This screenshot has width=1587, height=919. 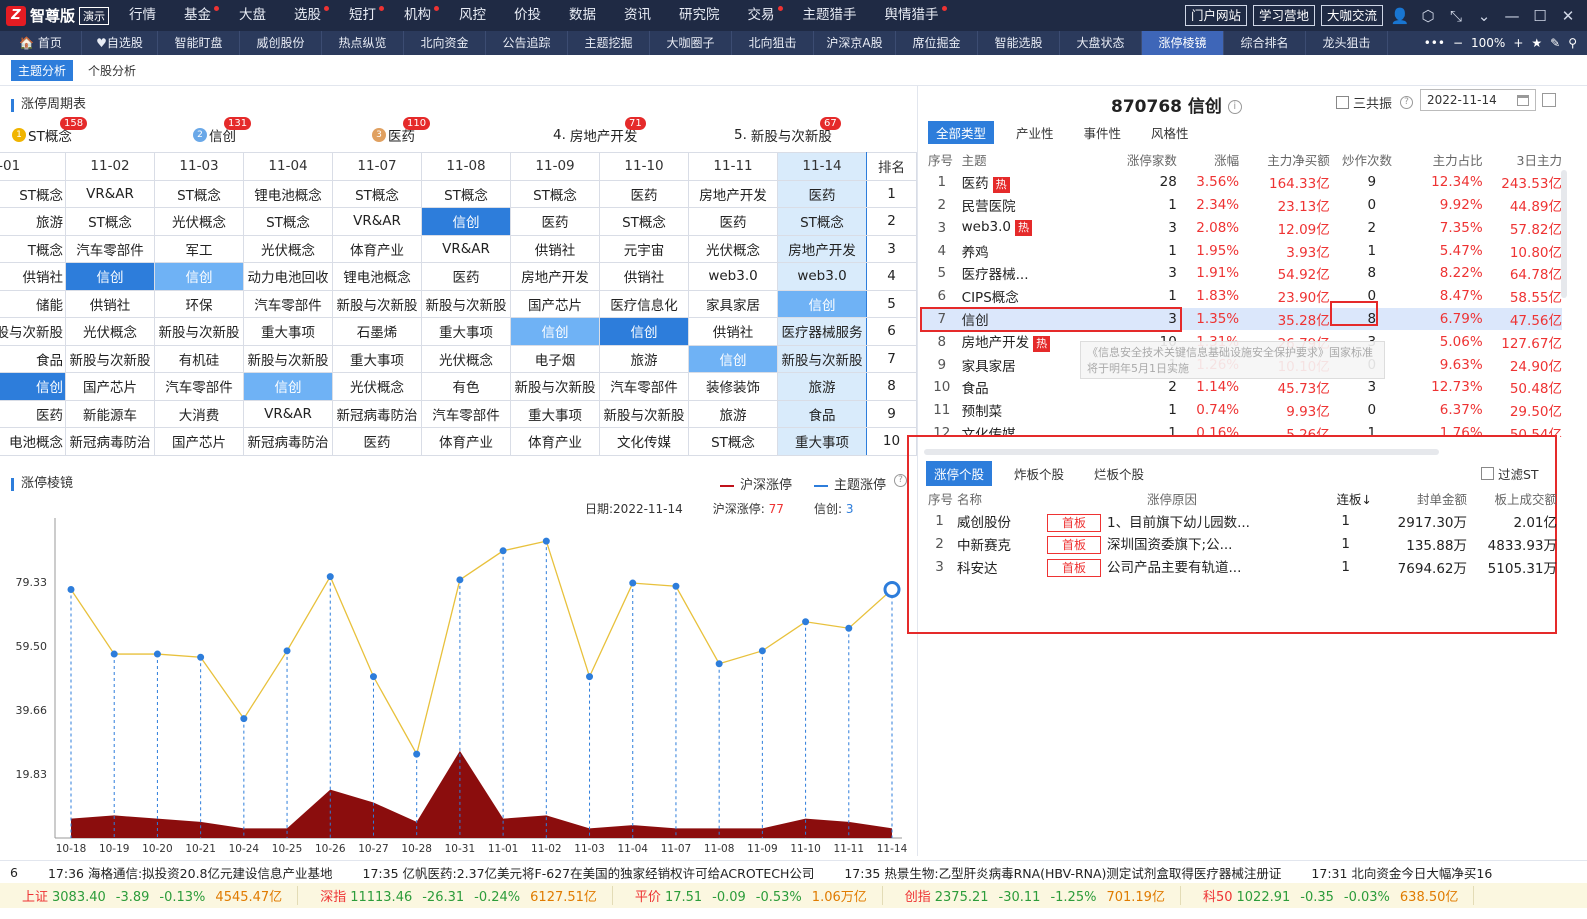 What do you see at coordinates (996, 343) in the screenshot?
I see `theme-name: 房地产开发` at bounding box center [996, 343].